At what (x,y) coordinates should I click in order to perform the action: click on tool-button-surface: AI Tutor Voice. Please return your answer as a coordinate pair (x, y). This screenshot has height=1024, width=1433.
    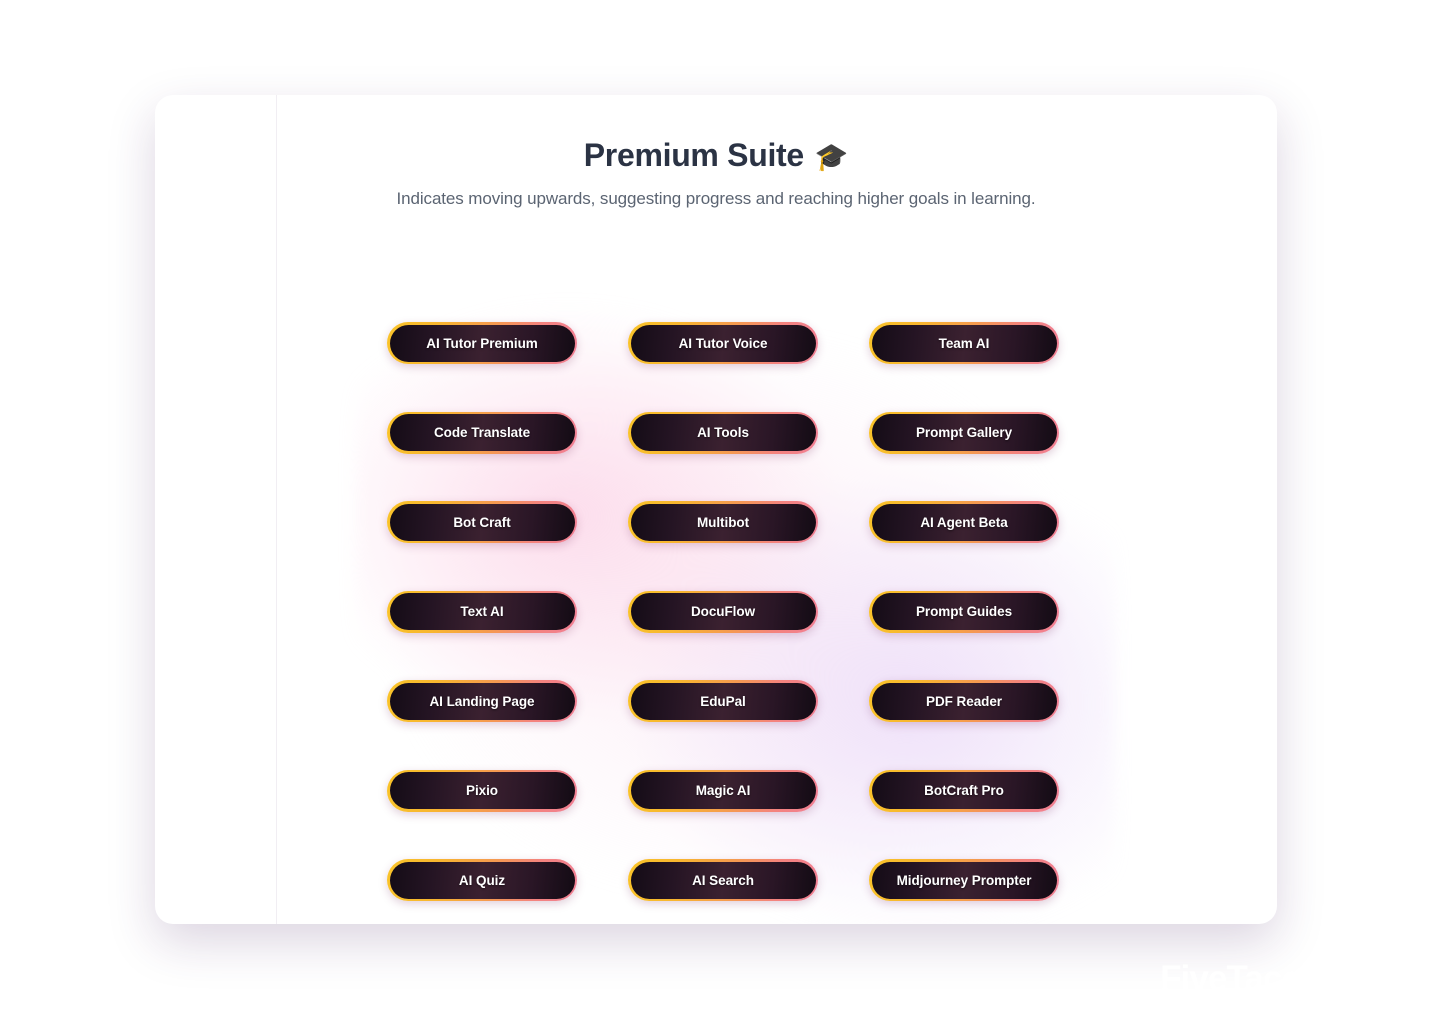
    Looking at the image, I should click on (723, 343).